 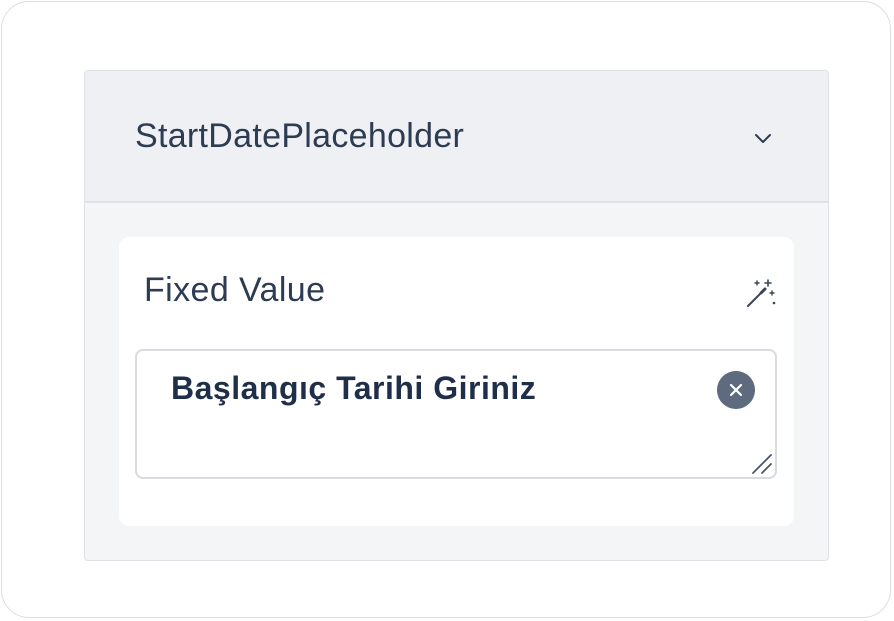 I want to click on field-label: Fixed Value, so click(x=235, y=290).